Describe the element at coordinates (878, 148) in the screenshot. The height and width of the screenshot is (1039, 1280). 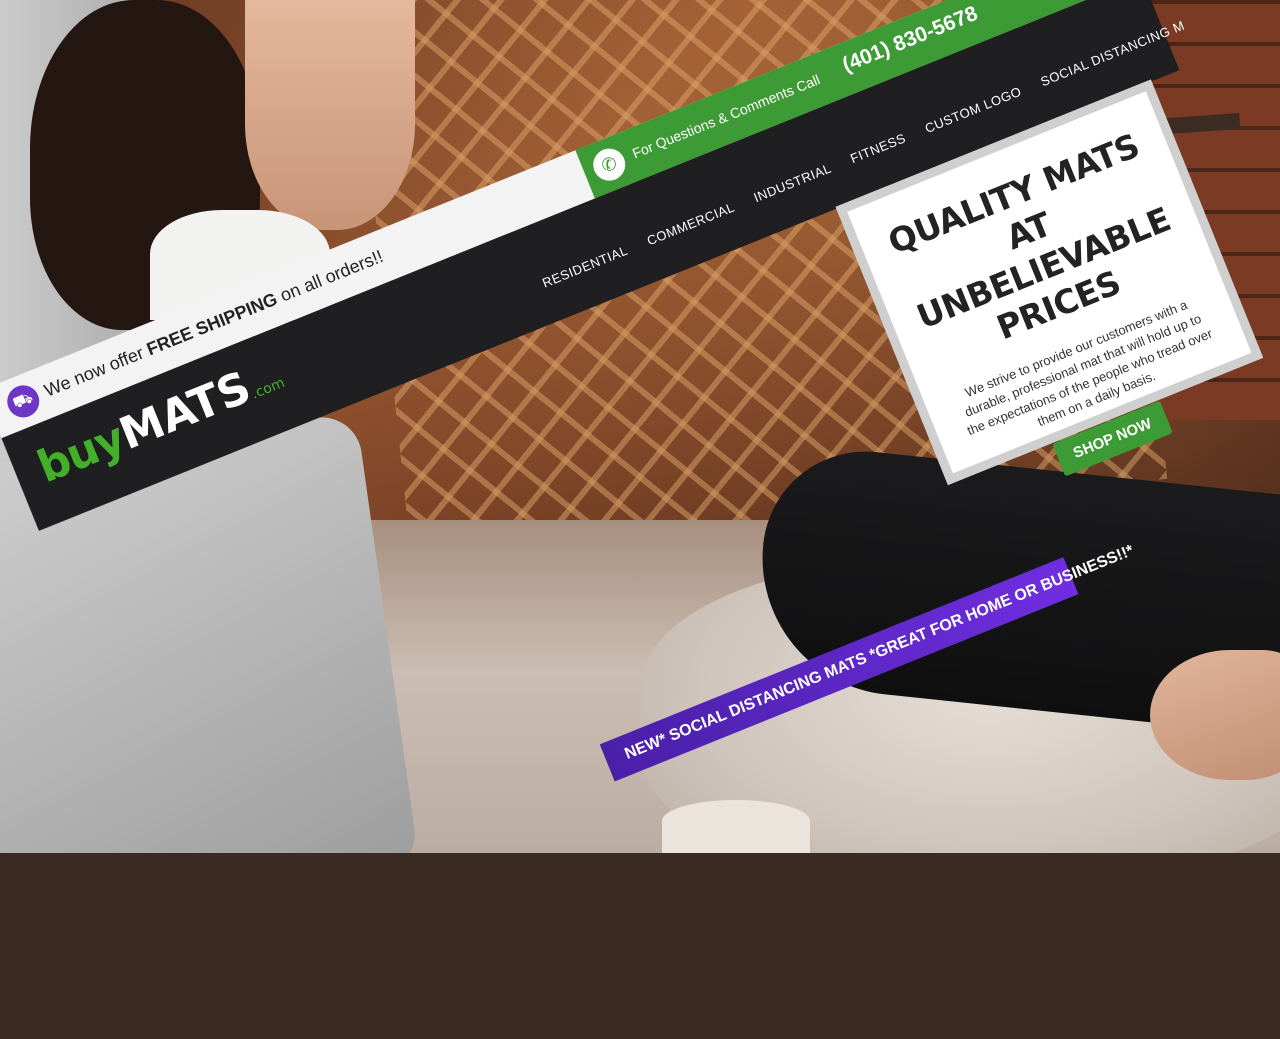
I see `nav-item-fitness: FITNESS` at that location.